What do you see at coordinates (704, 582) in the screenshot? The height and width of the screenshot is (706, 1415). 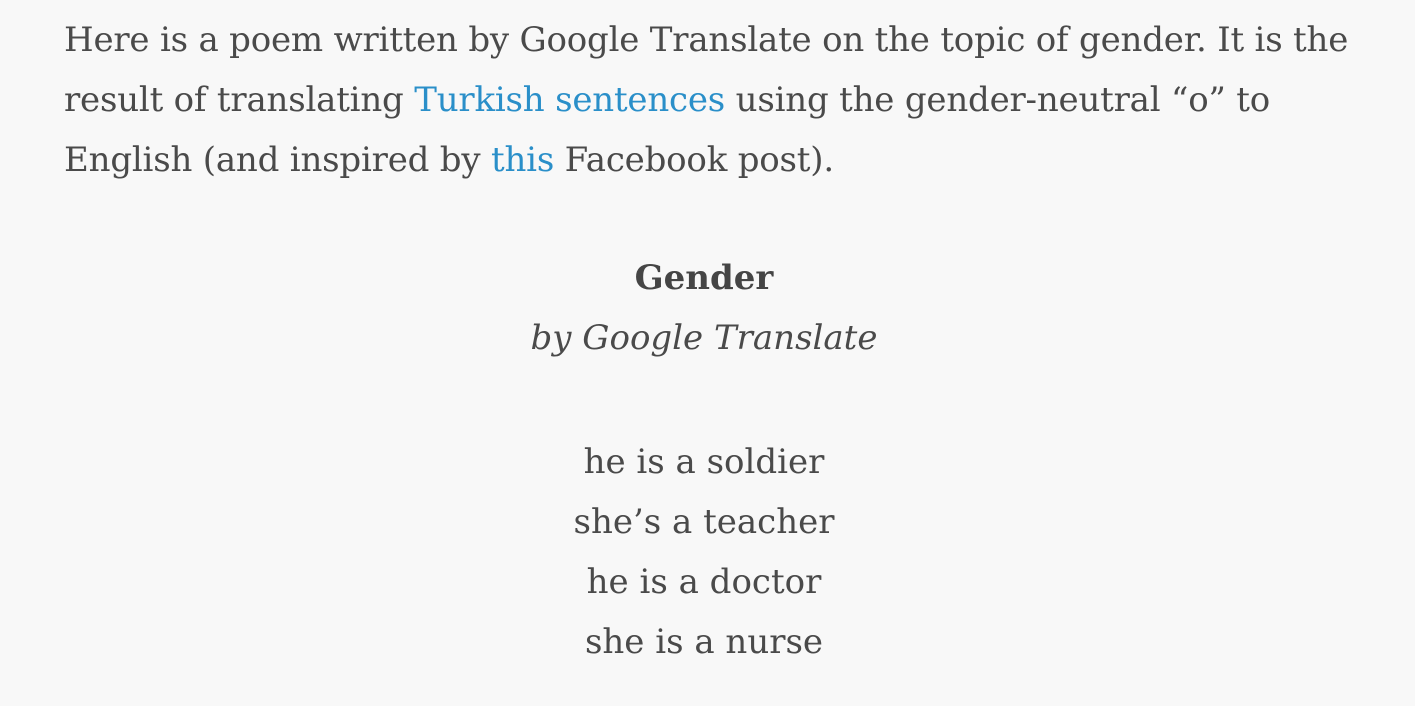 I see `poem-line: he is a doctor` at bounding box center [704, 582].